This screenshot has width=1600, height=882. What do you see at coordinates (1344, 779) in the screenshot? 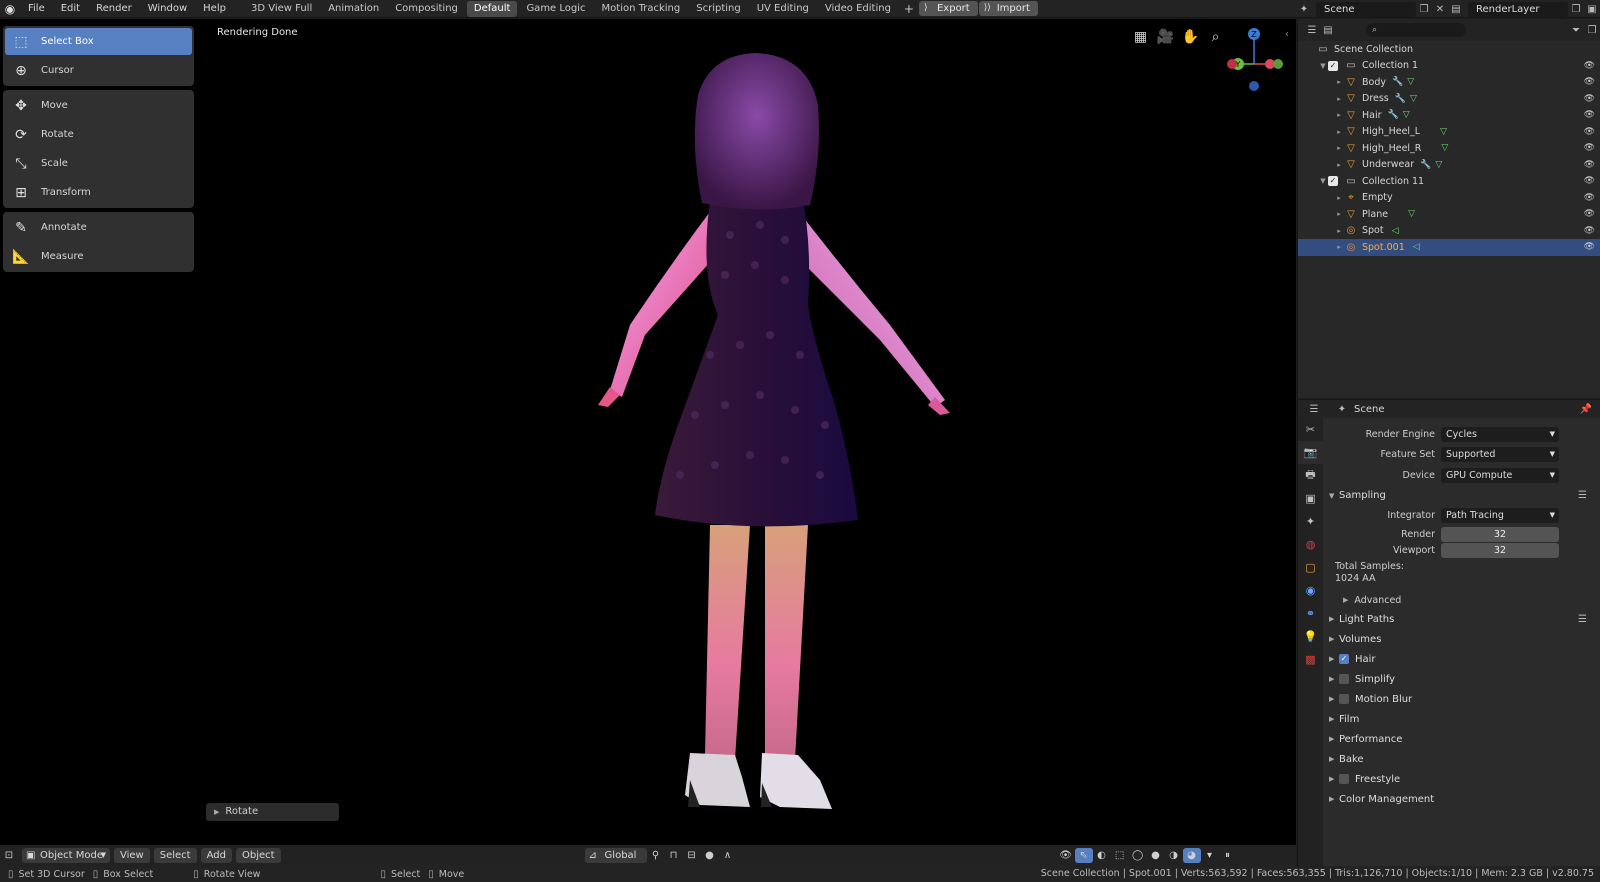
I see `panel-enable-checkbox` at bounding box center [1344, 779].